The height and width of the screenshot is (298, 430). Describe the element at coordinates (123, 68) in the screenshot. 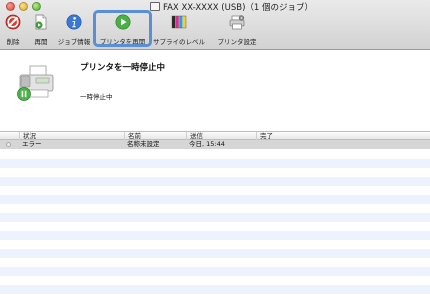

I see `printer-status-title: プリンタを一時停止中` at that location.